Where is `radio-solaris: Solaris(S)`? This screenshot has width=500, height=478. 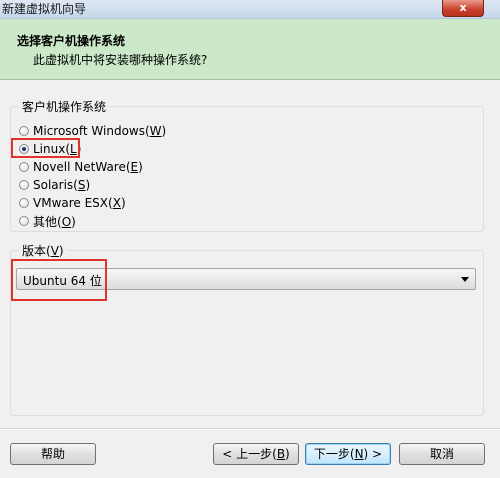
radio-solaris: Solaris(S) is located at coordinates (54, 185).